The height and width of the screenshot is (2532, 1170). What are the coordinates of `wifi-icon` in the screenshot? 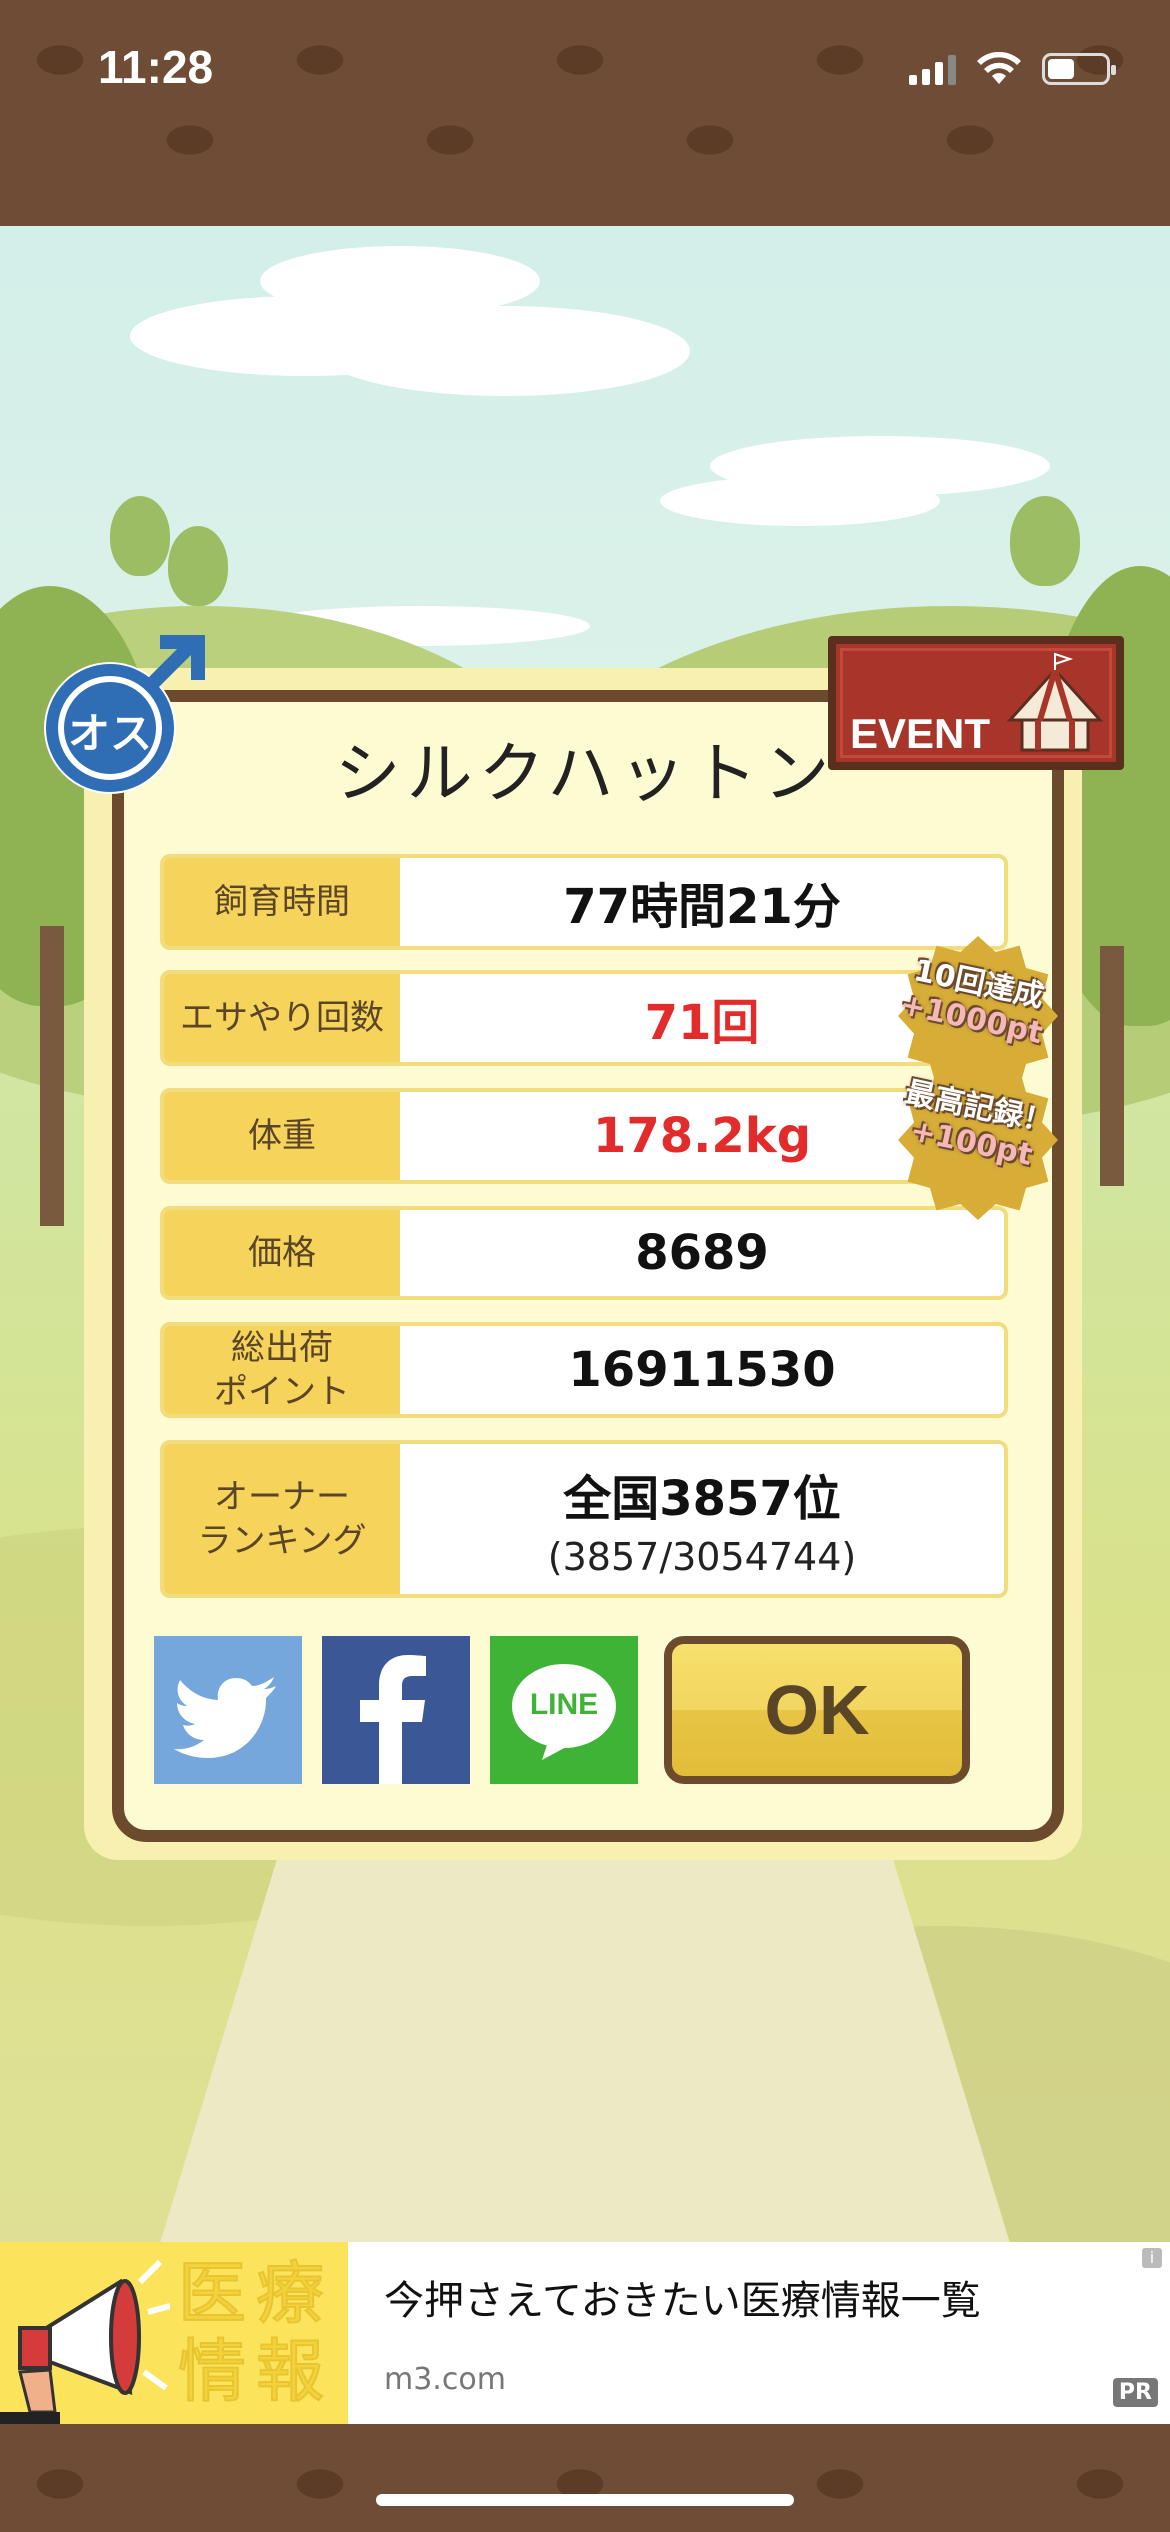 It's located at (999, 68).